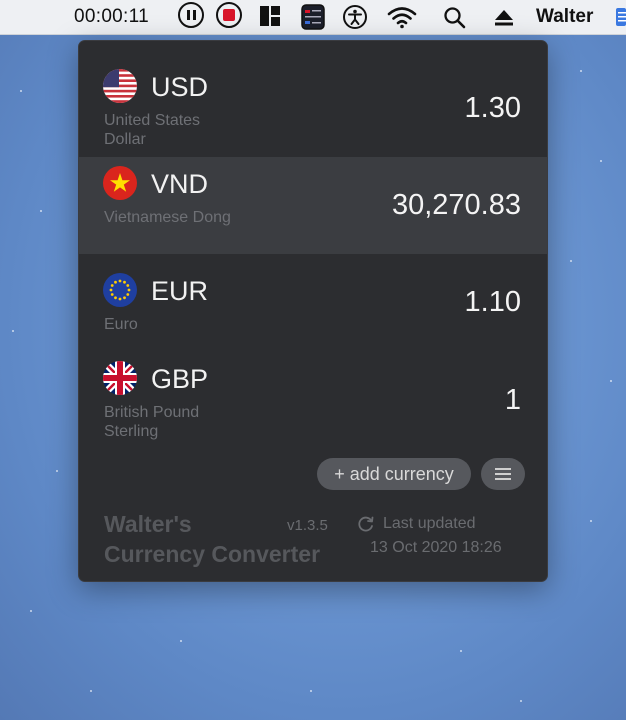  I want to click on accessibility-icon, so click(355, 17).